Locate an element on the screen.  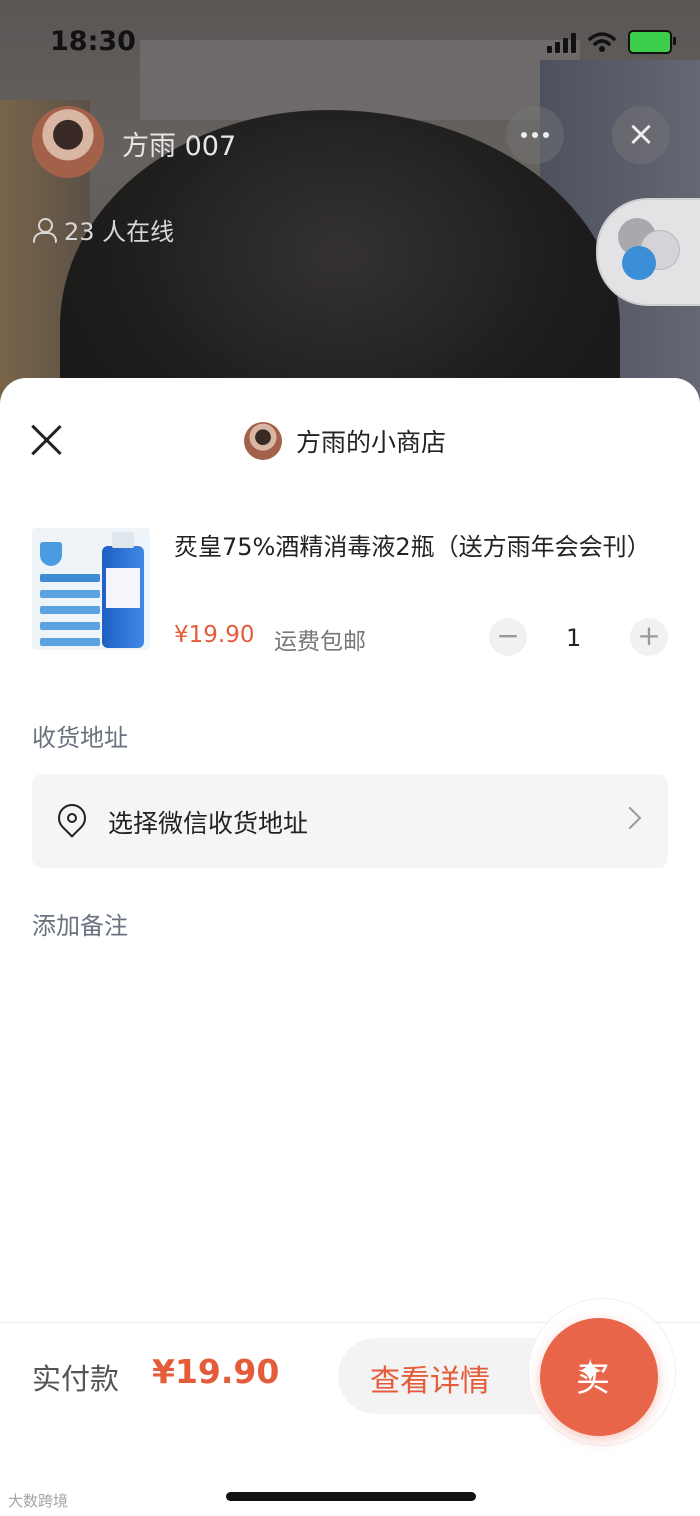
floating-widget is located at coordinates (648, 252).